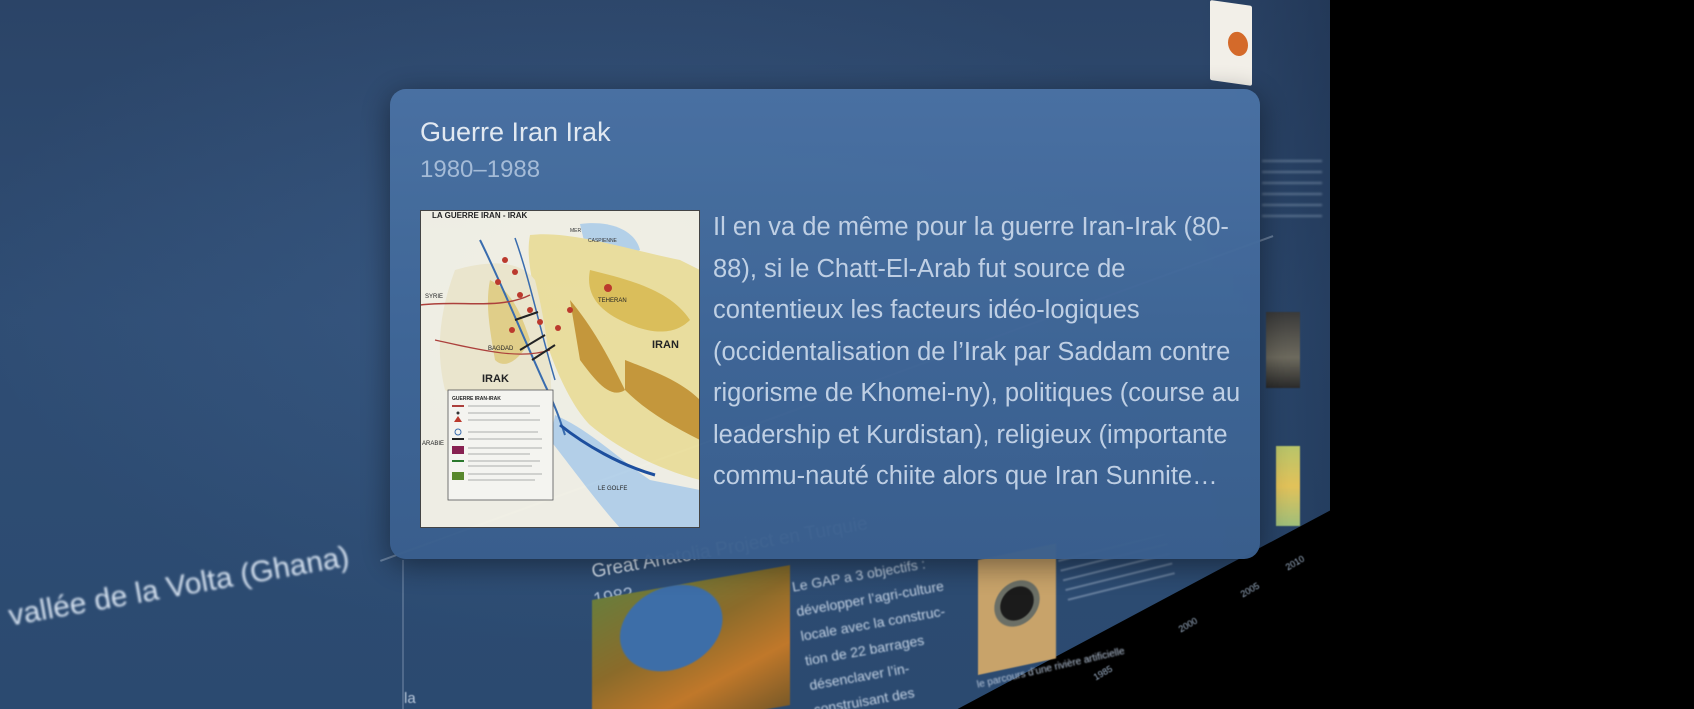  What do you see at coordinates (410, 698) in the screenshot?
I see `event-fragment: la` at bounding box center [410, 698].